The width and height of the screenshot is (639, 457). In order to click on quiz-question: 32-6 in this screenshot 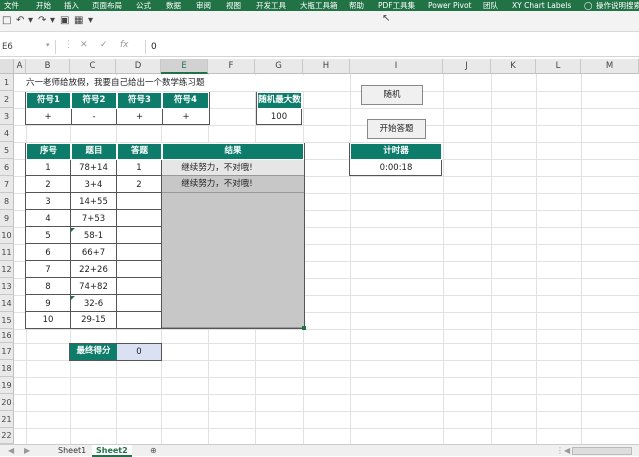, I will do `click(93, 304)`.